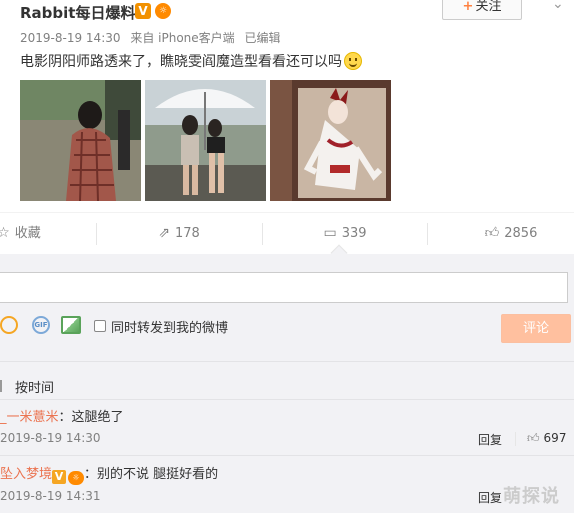  What do you see at coordinates (287, 486) in the screenshot?
I see `comment-item: 坠入梦境 V ☼ ：别的不说 腿挺好看的 2019-8-19 14:31 回复` at bounding box center [287, 486].